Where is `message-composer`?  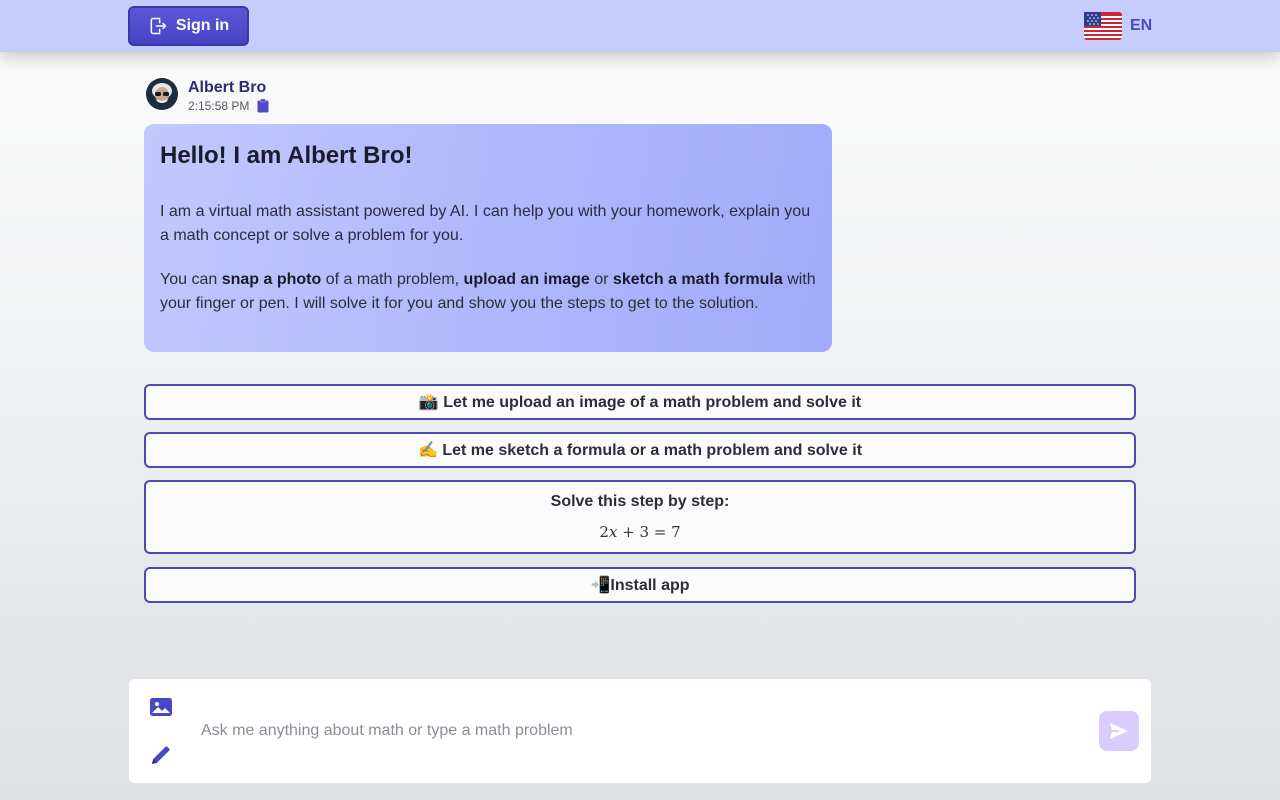 message-composer is located at coordinates (640, 731).